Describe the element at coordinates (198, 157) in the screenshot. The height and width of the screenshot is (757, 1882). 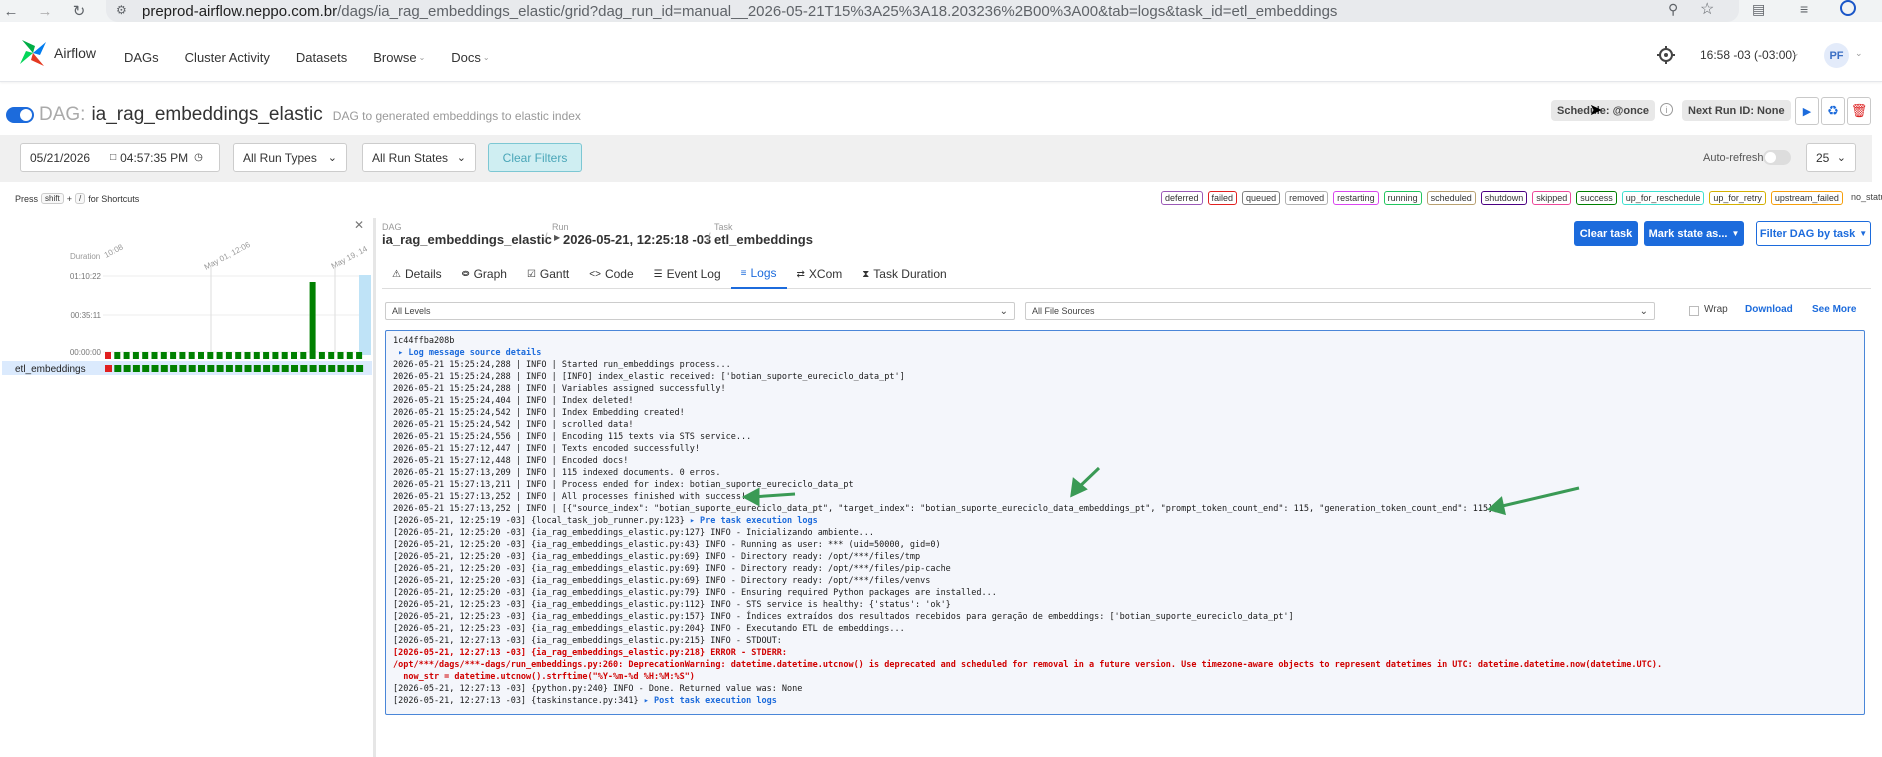
I see `clock-icon: ◷` at that location.